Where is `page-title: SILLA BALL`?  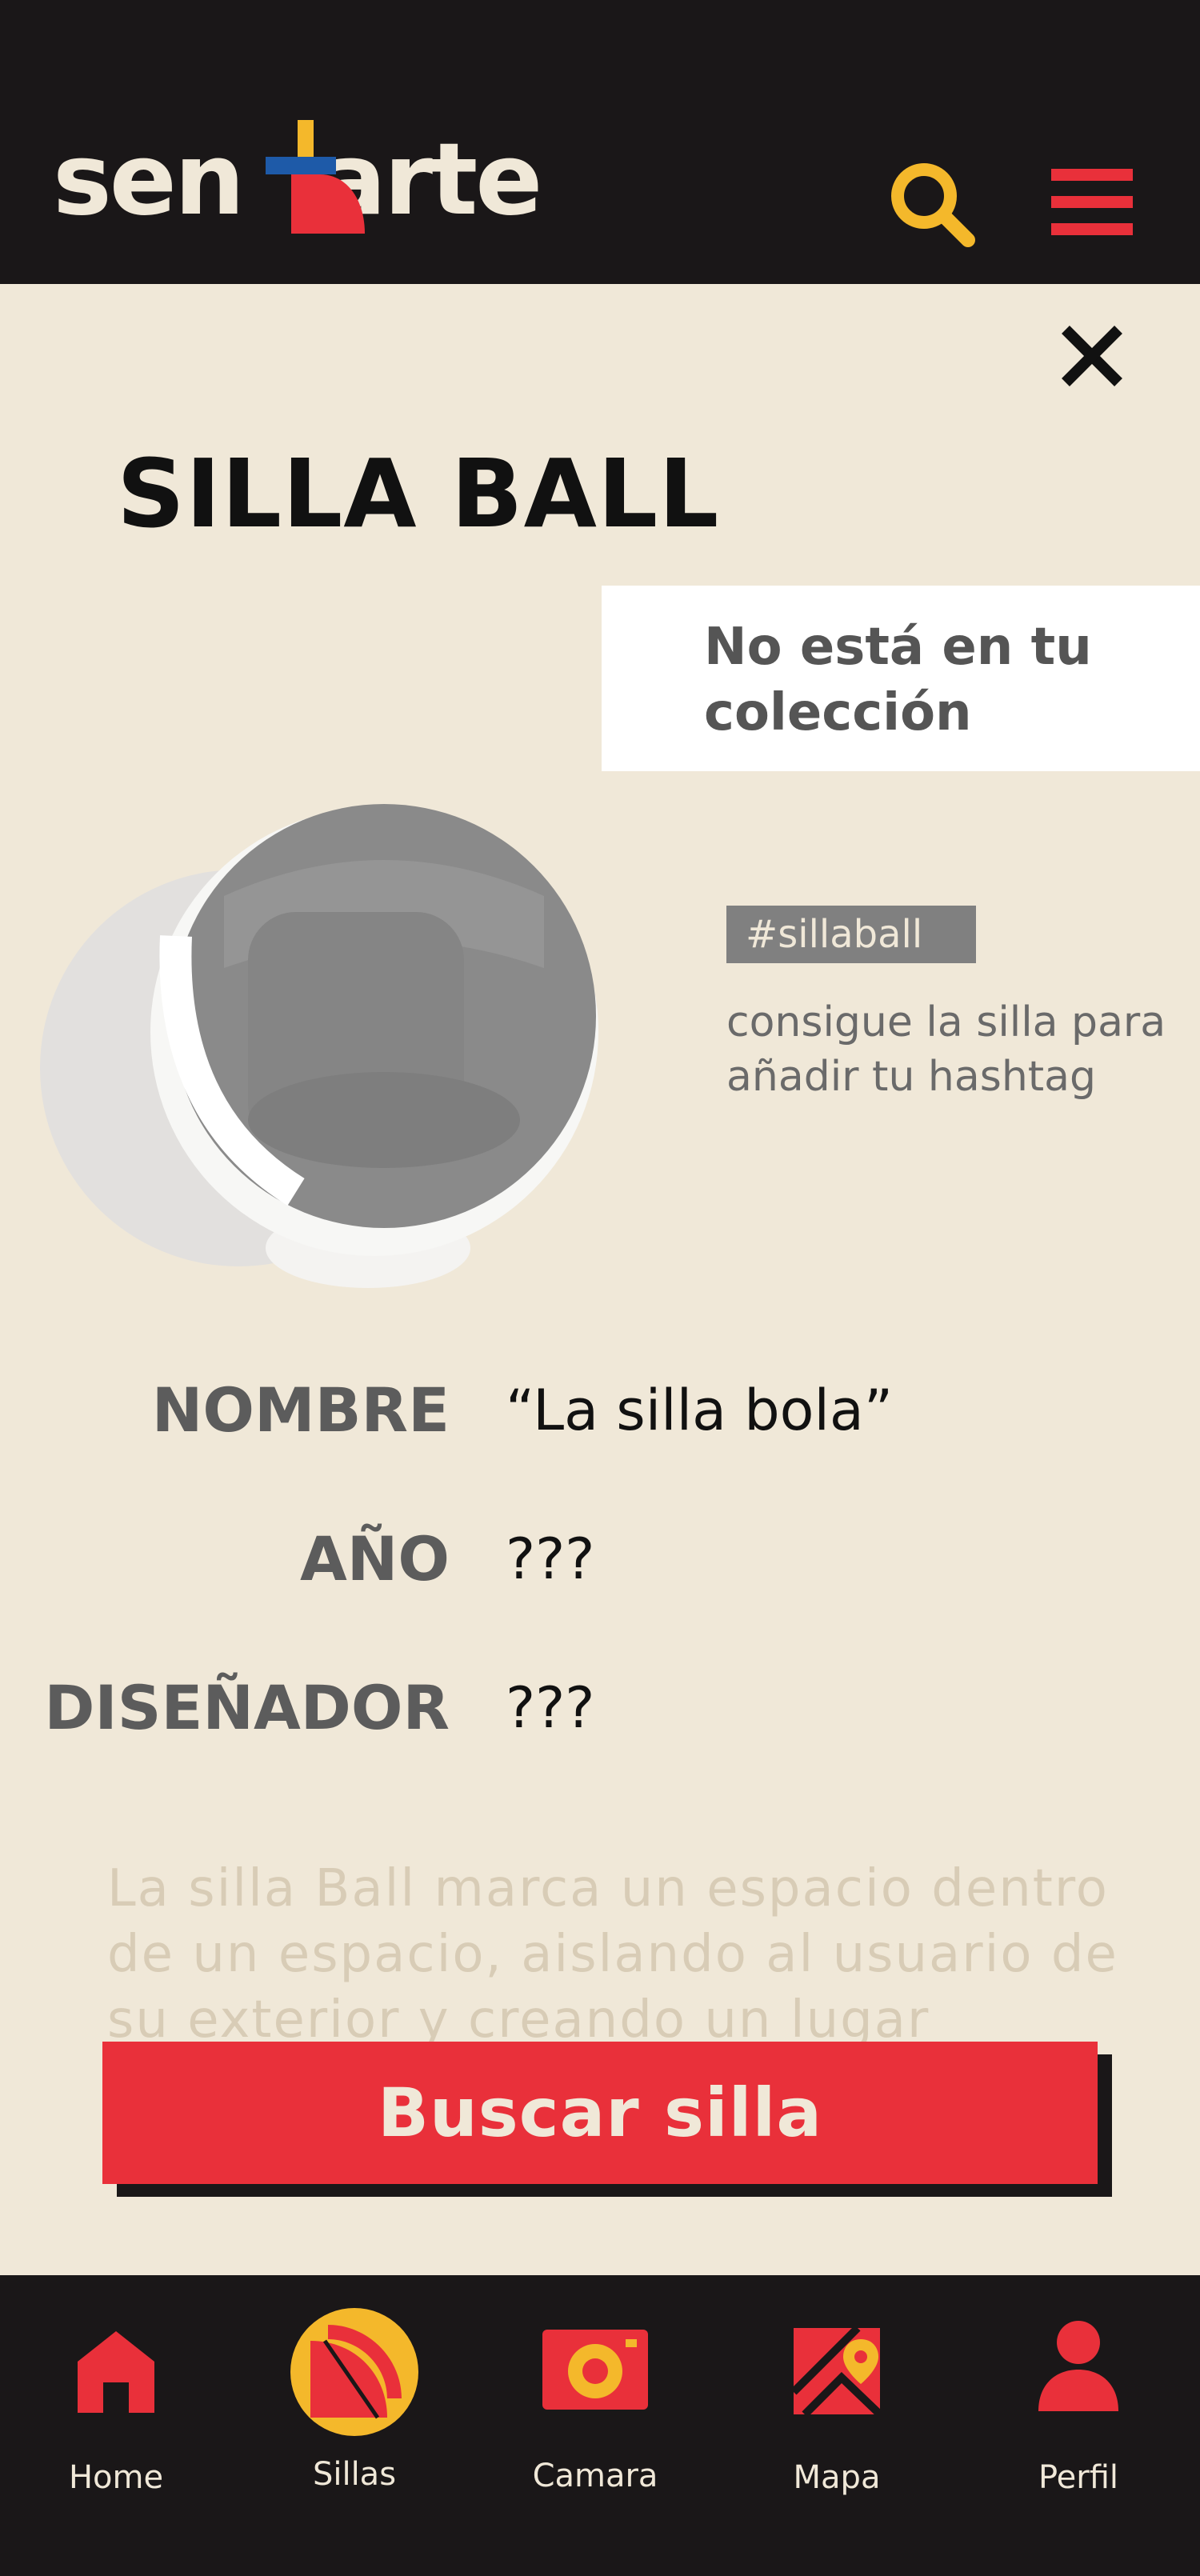
page-title: SILLA BALL is located at coordinates (418, 493).